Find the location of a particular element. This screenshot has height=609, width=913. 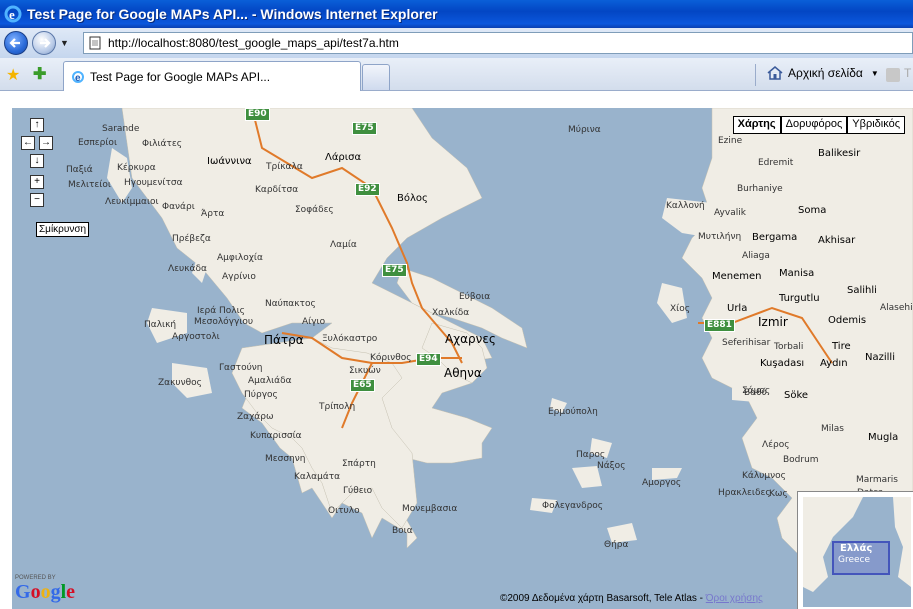

pan-up-button: ↑ is located at coordinates (37, 125).